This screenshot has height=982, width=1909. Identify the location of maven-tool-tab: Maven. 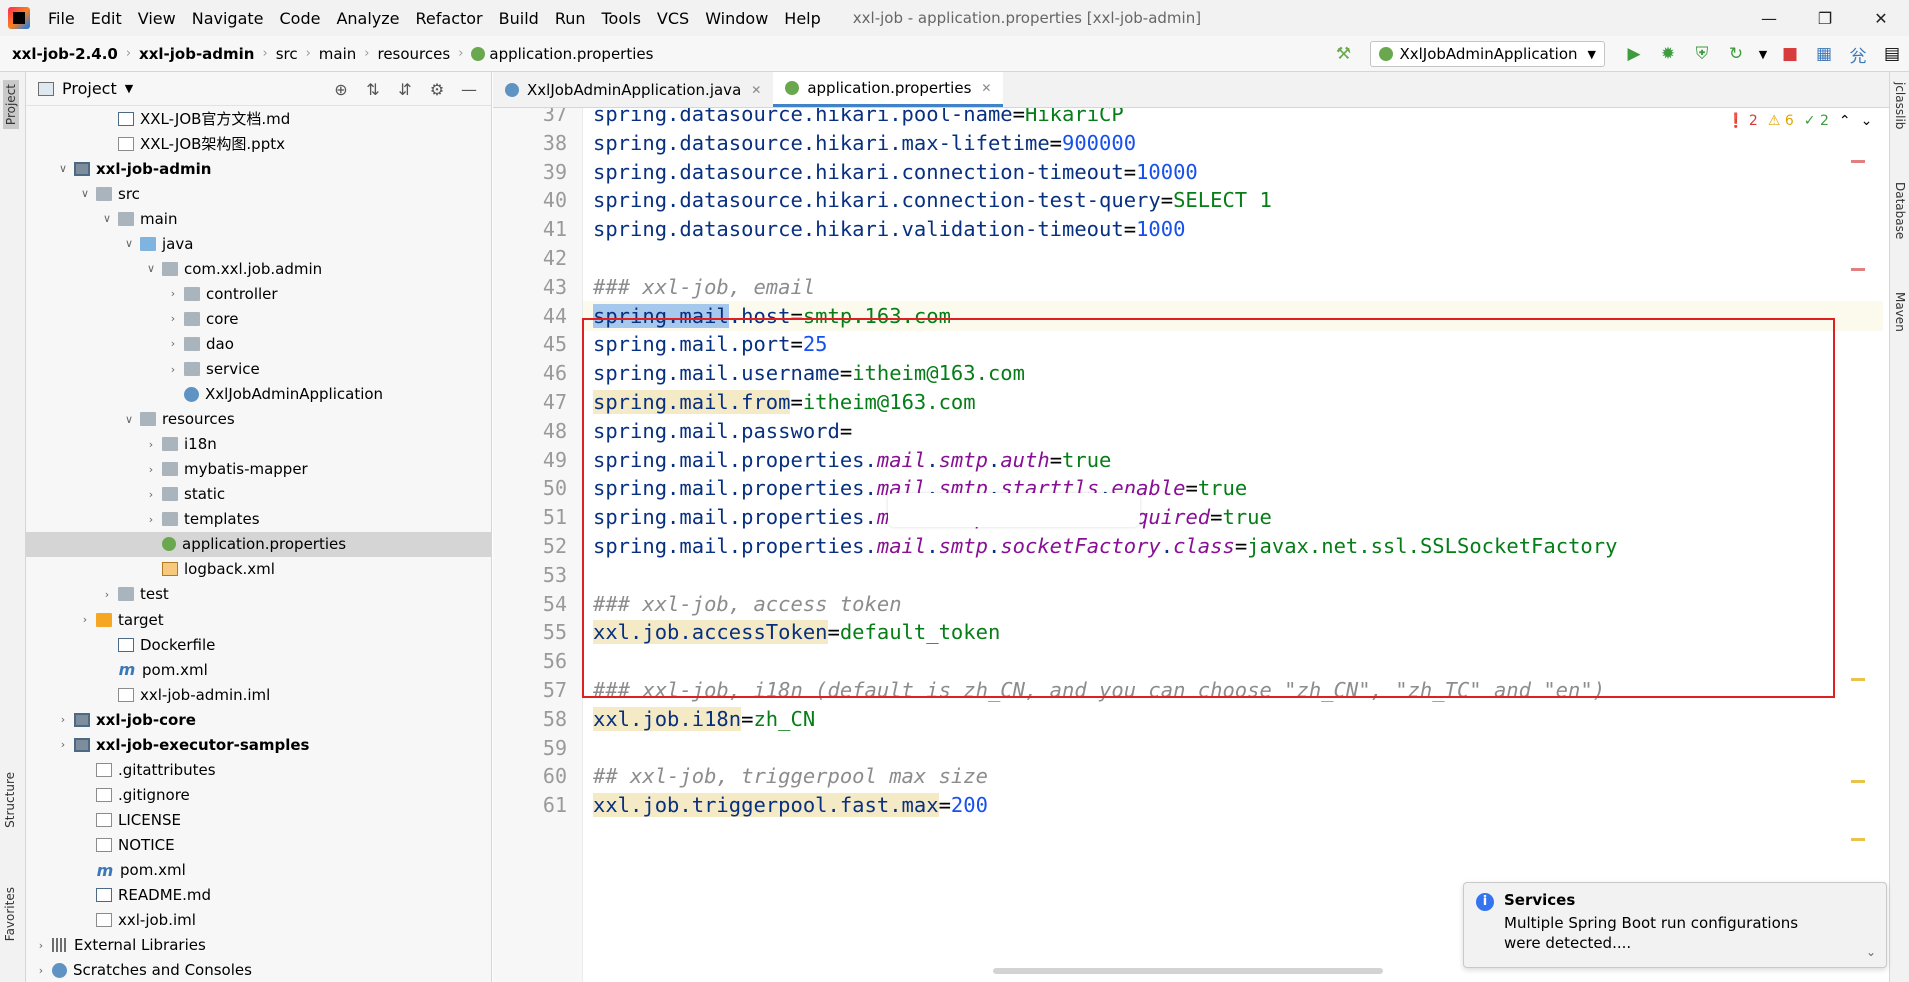
(1900, 312).